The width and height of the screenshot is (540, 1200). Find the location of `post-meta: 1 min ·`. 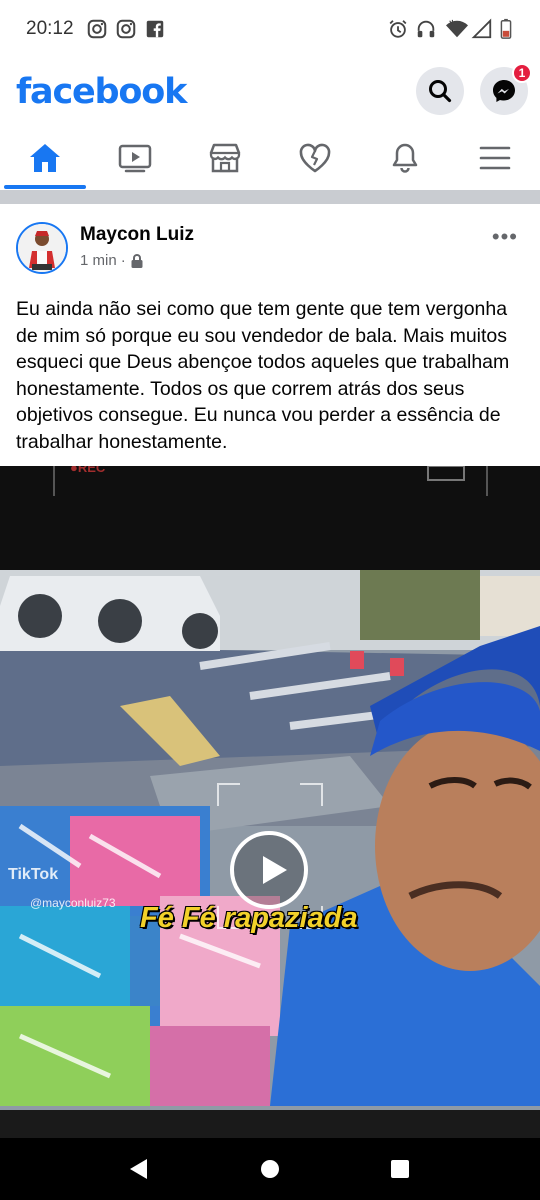

post-meta: 1 min · is located at coordinates (112, 260).